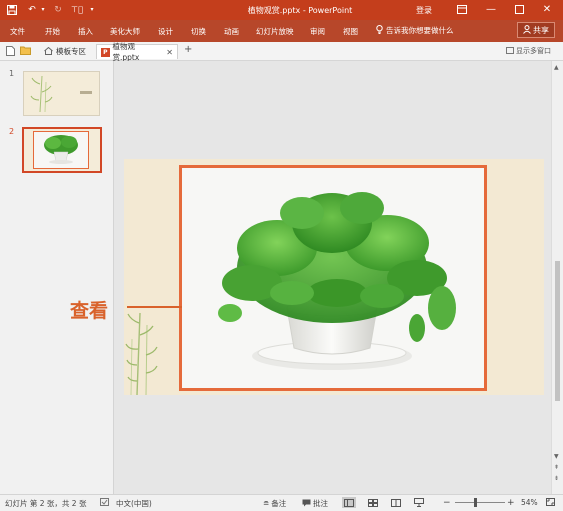 Image resolution: width=563 pixels, height=511 pixels. Describe the element at coordinates (43, 9) in the screenshot. I see `undo-dropdown-icon: ▾` at that location.